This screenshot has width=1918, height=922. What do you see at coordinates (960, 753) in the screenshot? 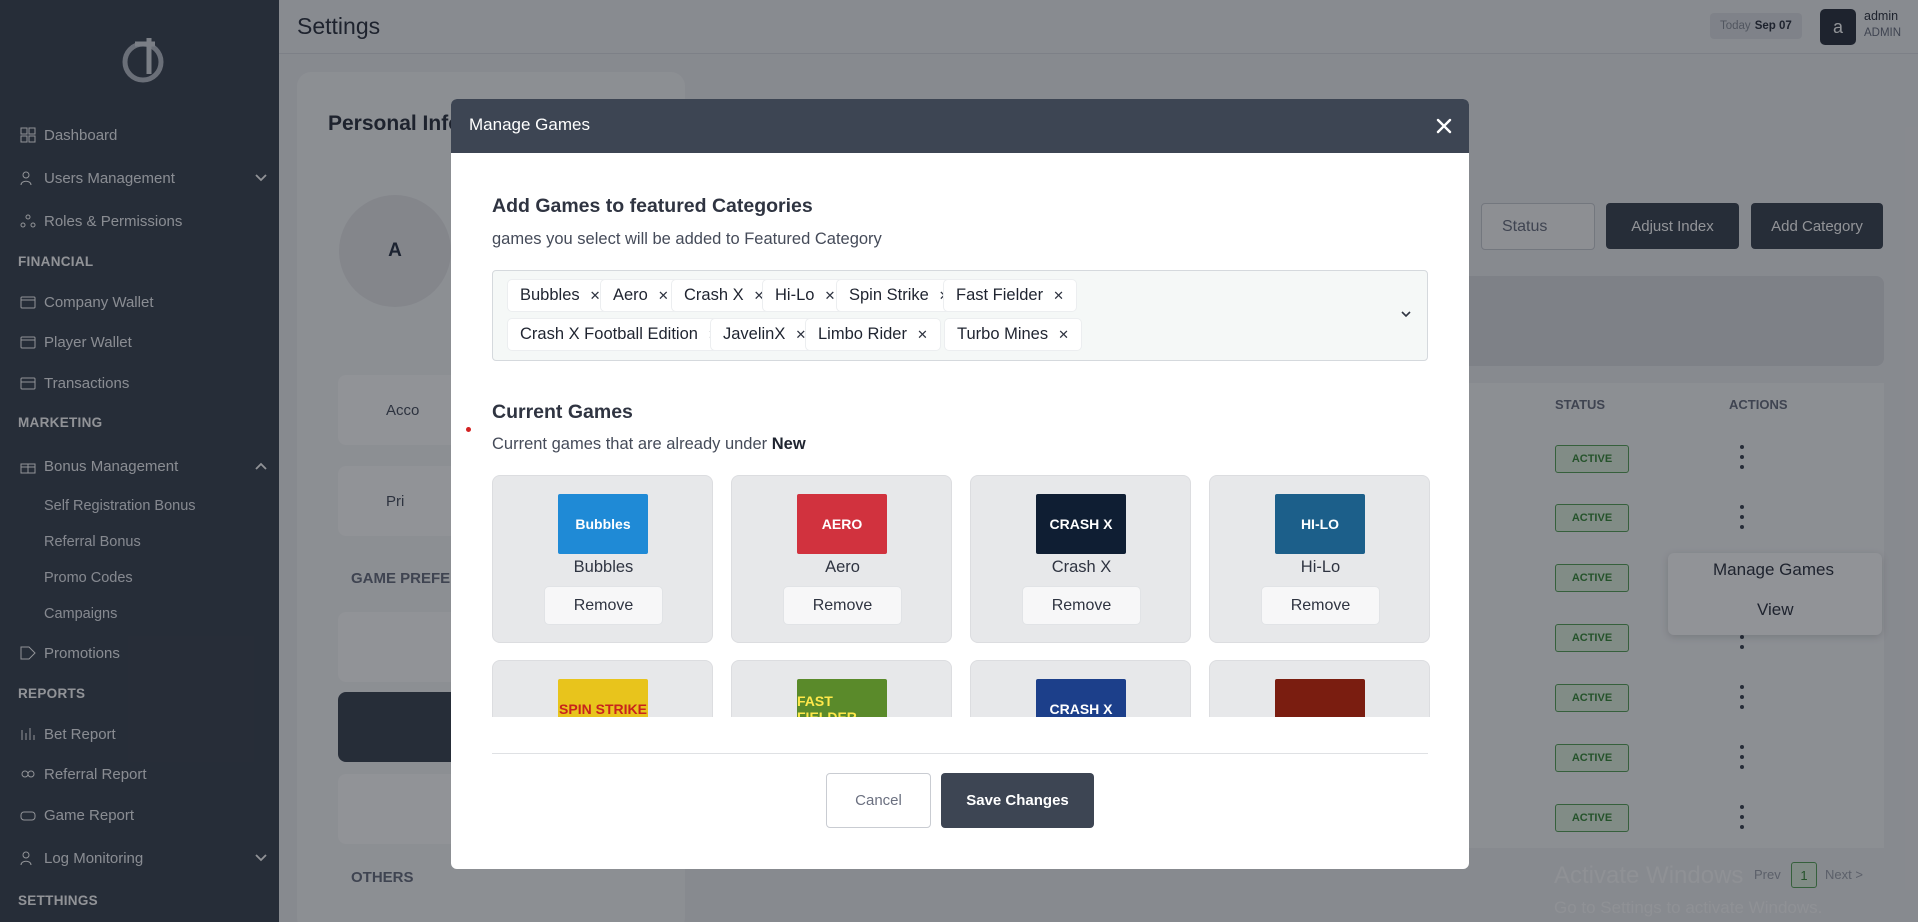
I see `modal-divider` at bounding box center [960, 753].